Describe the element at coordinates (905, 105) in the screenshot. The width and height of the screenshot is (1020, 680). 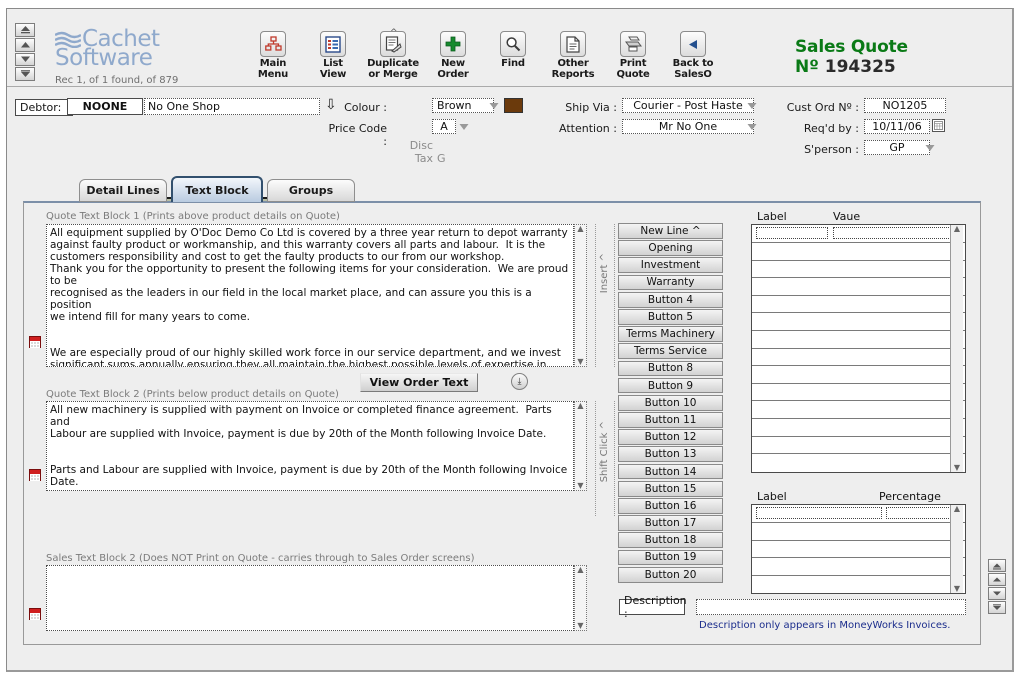
I see `cust-ord-field: NO1205` at that location.